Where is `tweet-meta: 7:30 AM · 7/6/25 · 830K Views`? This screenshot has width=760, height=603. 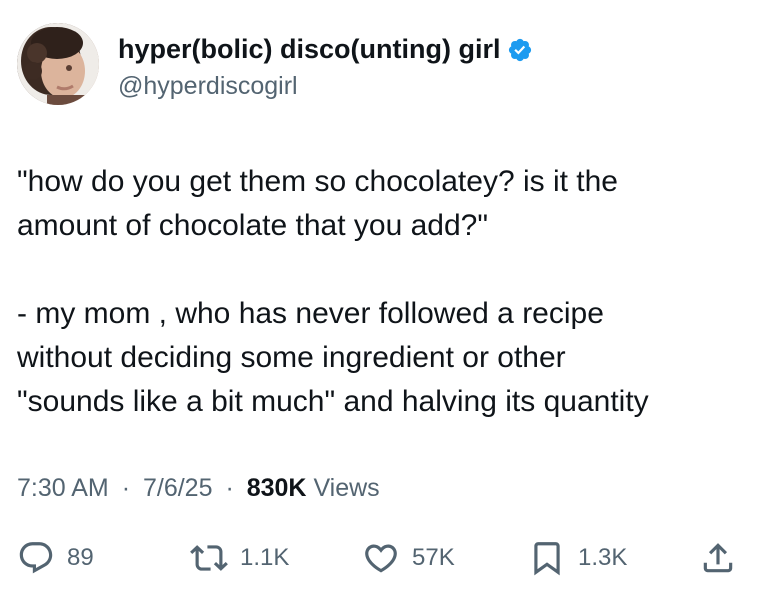
tweet-meta: 7:30 AM · 7/6/25 · 830K Views is located at coordinates (198, 488).